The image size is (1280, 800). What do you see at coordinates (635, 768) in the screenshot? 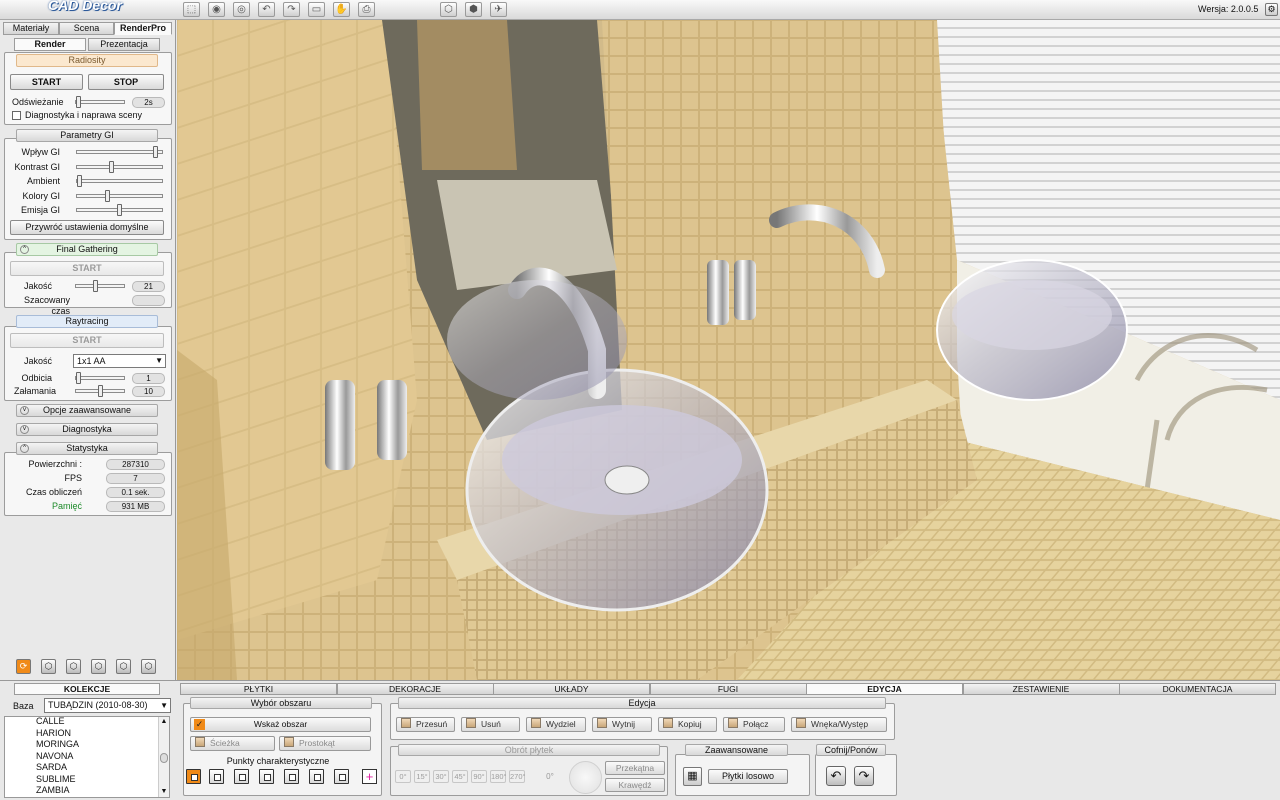
I see `diagonal-button: Przekątna` at bounding box center [635, 768].